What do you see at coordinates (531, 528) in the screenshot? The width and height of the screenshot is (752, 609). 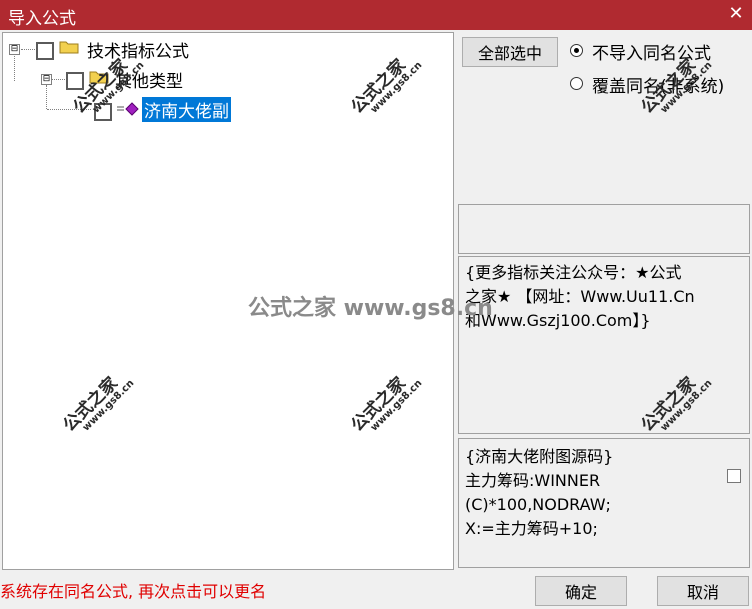 I see `code-line: X:=主力筹码+10;` at bounding box center [531, 528].